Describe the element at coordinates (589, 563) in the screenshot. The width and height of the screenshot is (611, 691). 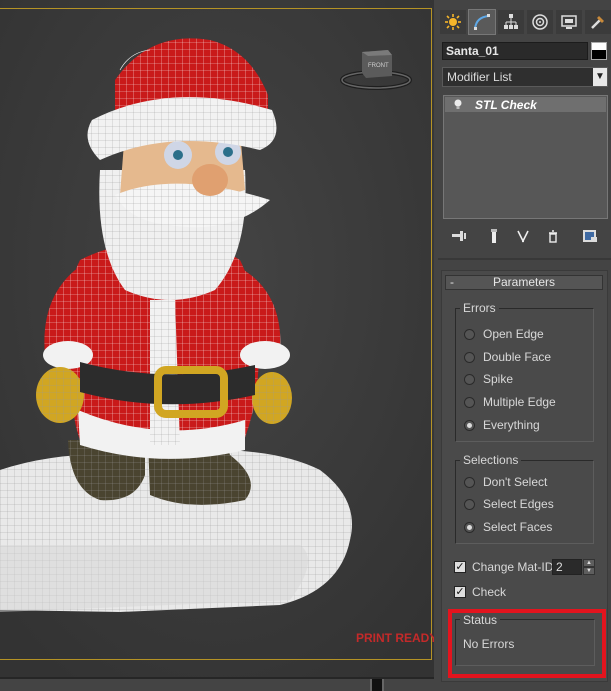
I see `spinner-up-icon: ▲` at that location.